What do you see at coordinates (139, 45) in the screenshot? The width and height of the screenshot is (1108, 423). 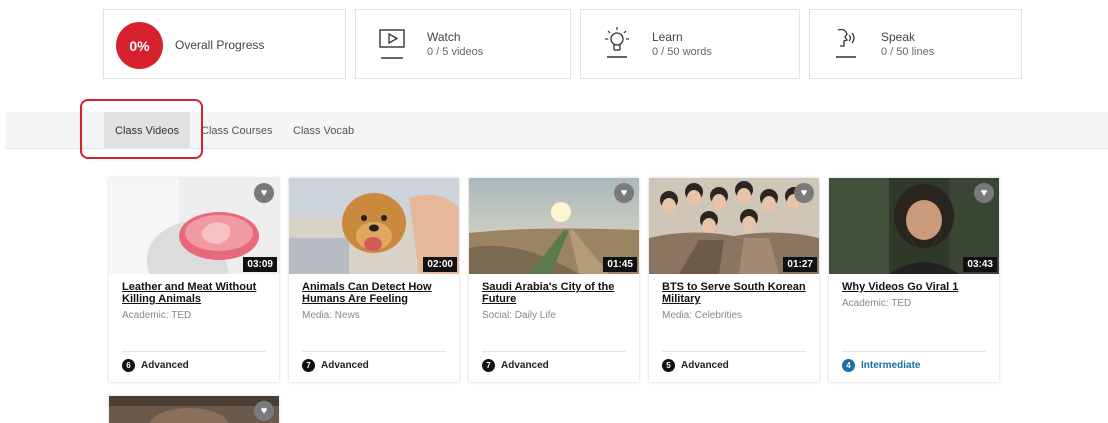 I see `overall-progress-percent: 0%` at bounding box center [139, 45].